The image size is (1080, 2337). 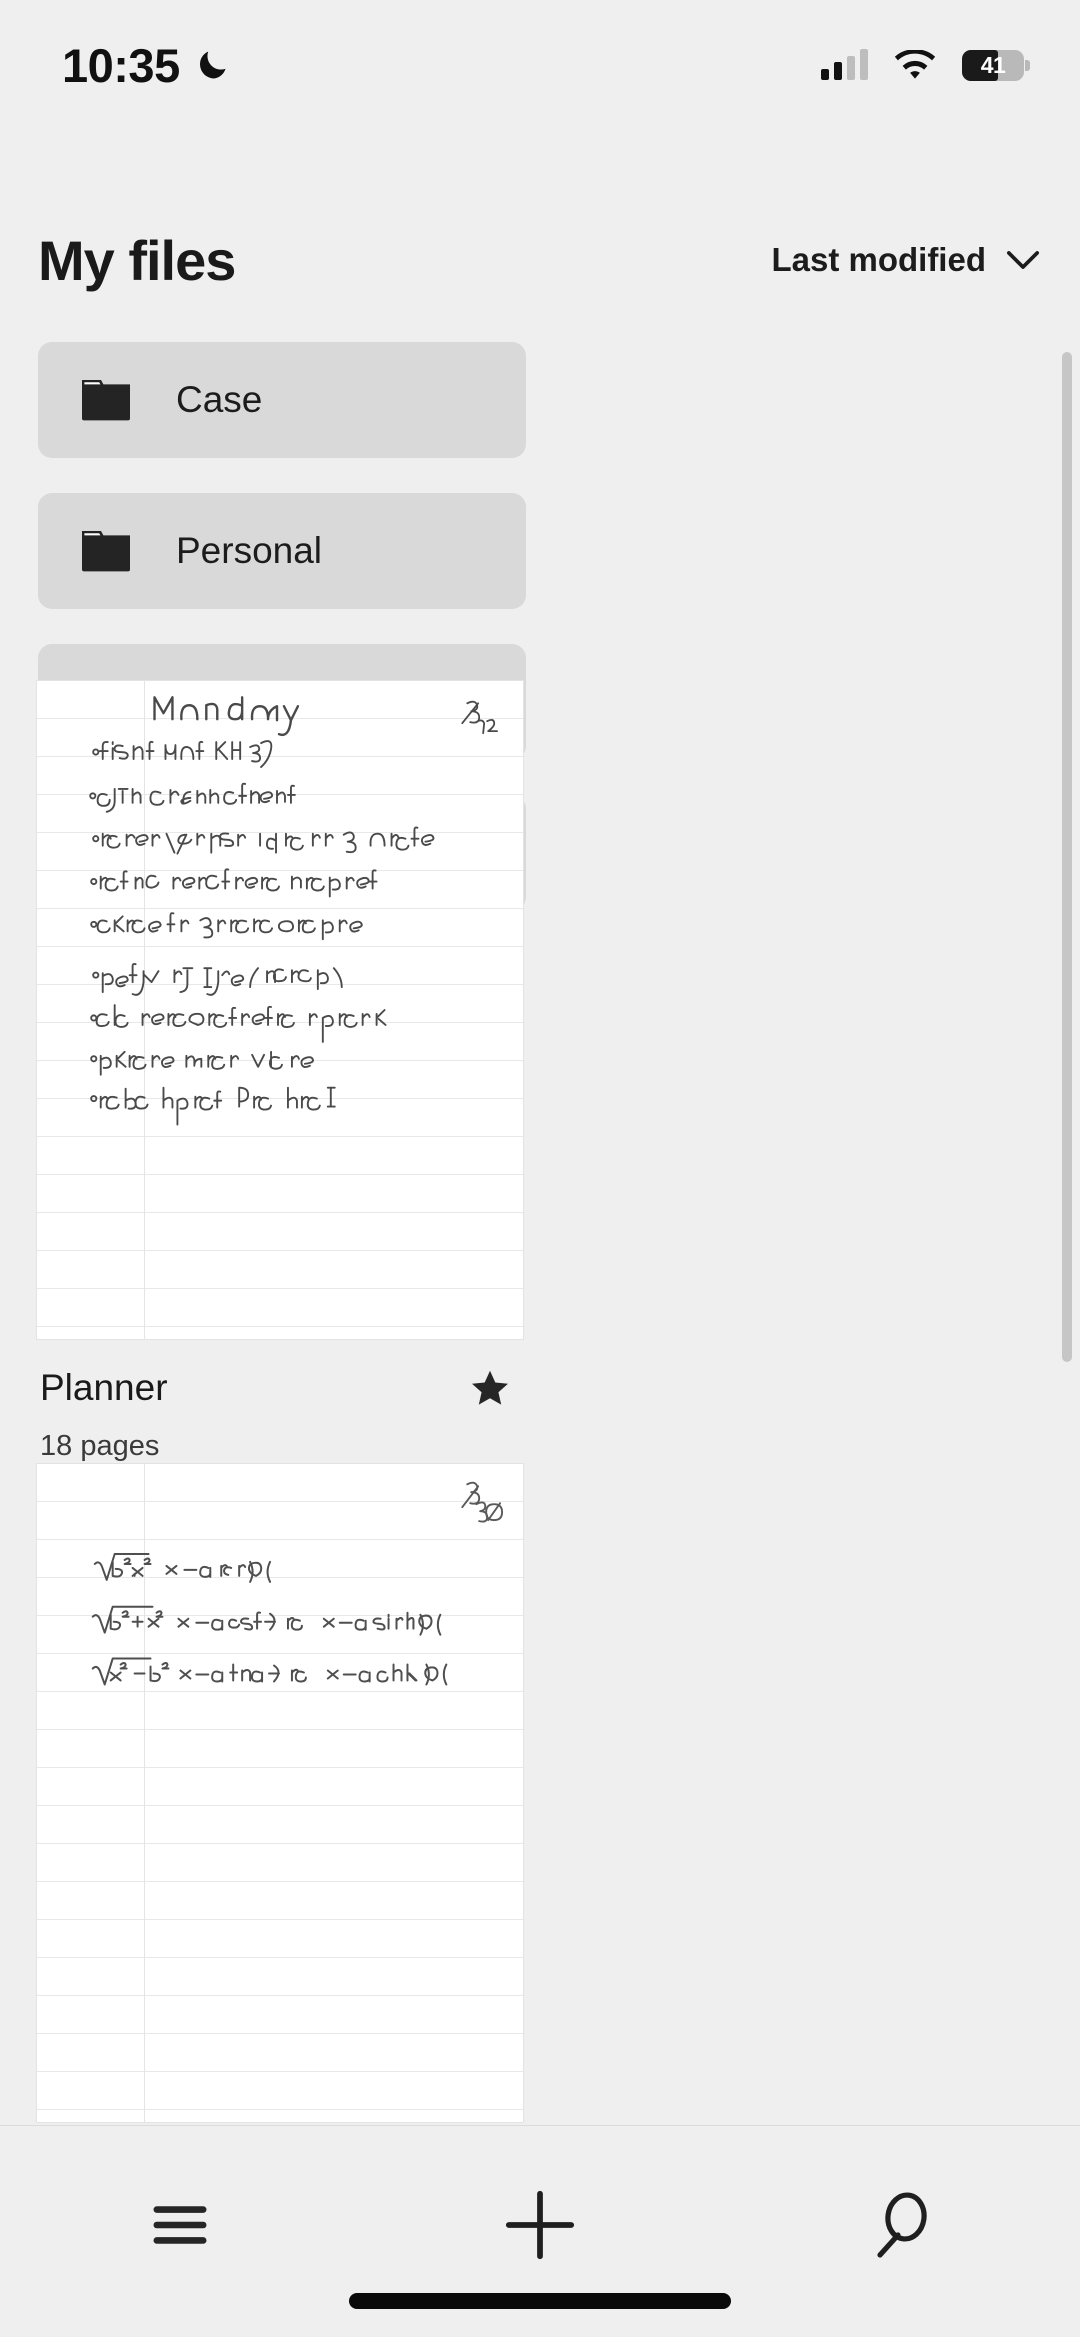 I want to click on note-card-daily-review: Daily Review 2 pages, so click(x=280, y=1794).